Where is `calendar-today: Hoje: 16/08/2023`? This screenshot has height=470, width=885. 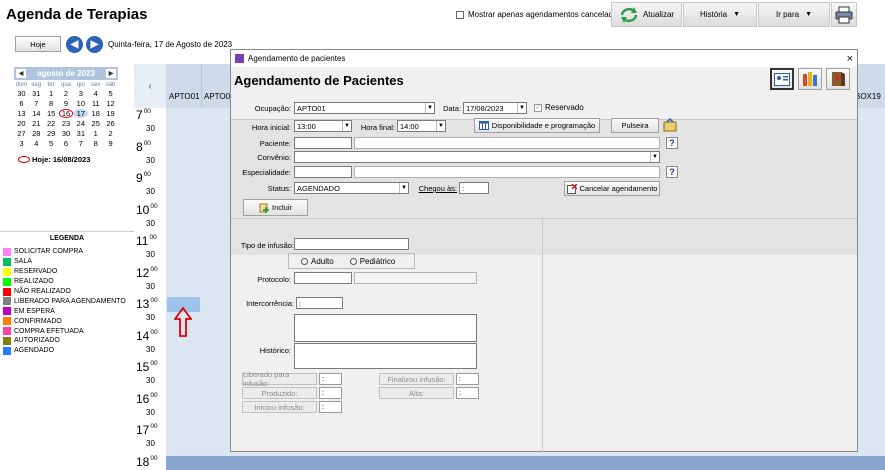
calendar-today: Hoje: 16/08/2023 is located at coordinates (54, 159).